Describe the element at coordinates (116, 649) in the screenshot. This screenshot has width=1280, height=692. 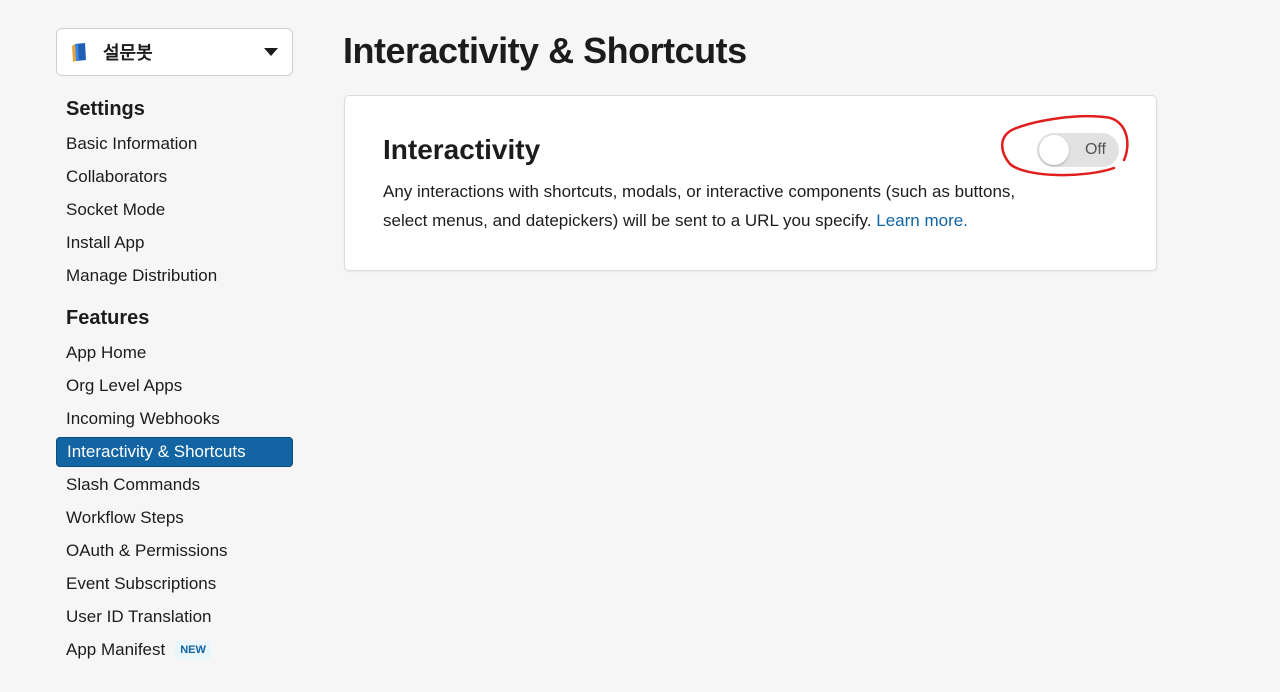
I see `sidebar-item-label: App Manifest` at that location.